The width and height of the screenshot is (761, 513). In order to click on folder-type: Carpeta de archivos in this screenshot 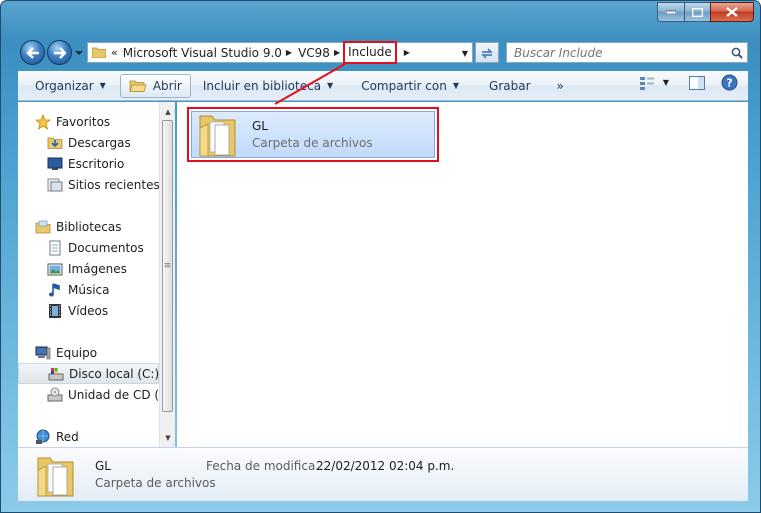, I will do `click(312, 142)`.